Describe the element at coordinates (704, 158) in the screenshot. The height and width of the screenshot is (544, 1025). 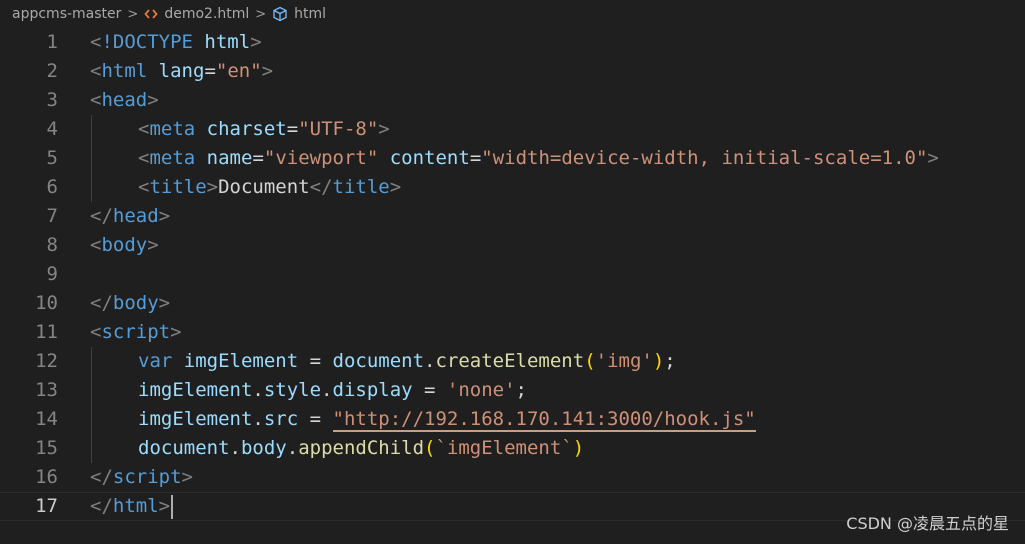
I see `code-token: "width=device-width, initial-scale=1.0"` at that location.